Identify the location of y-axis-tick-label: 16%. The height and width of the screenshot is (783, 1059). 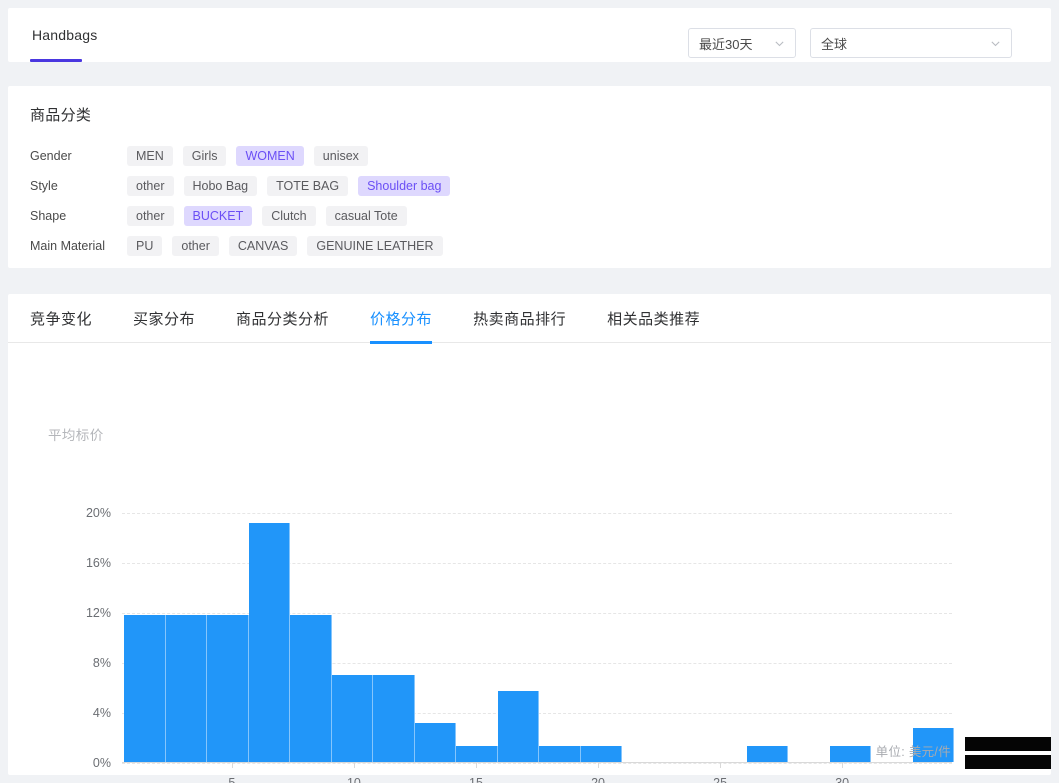
(98, 563).